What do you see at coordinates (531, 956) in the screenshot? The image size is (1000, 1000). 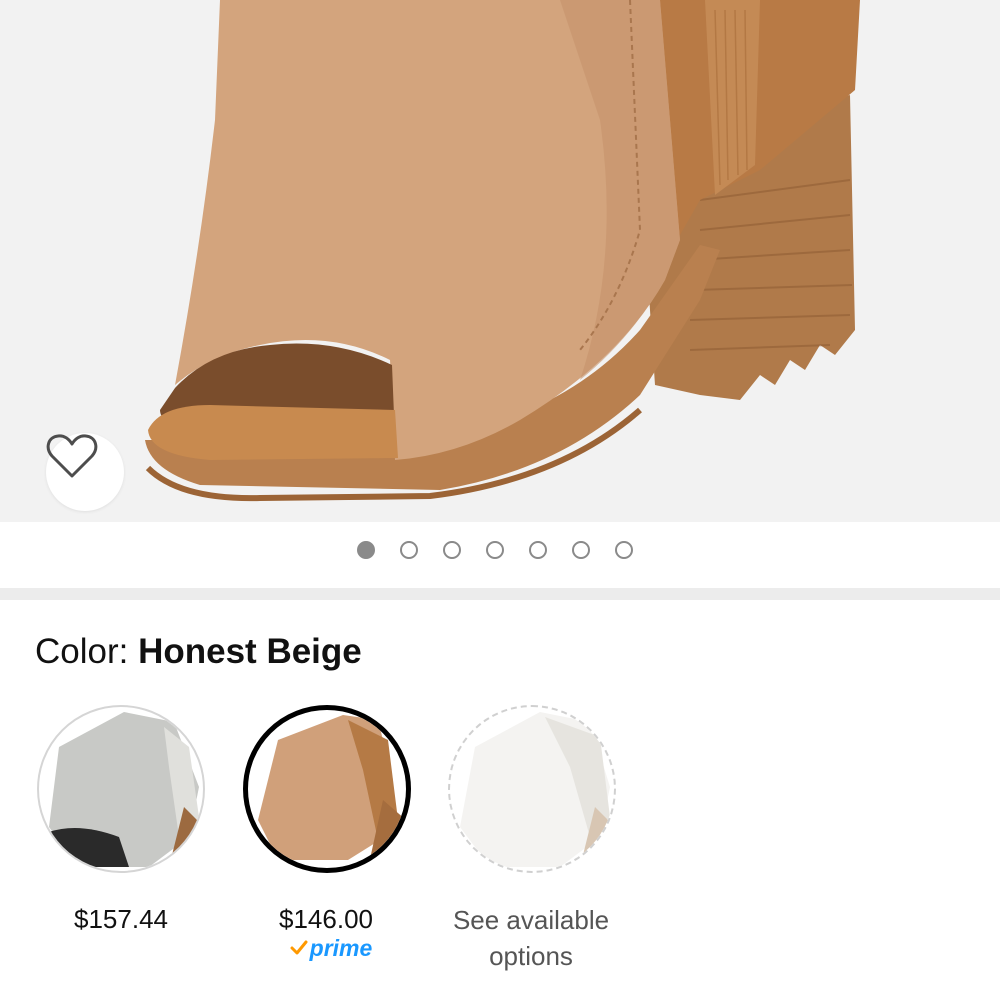 I see `see-options-line-2: options` at bounding box center [531, 956].